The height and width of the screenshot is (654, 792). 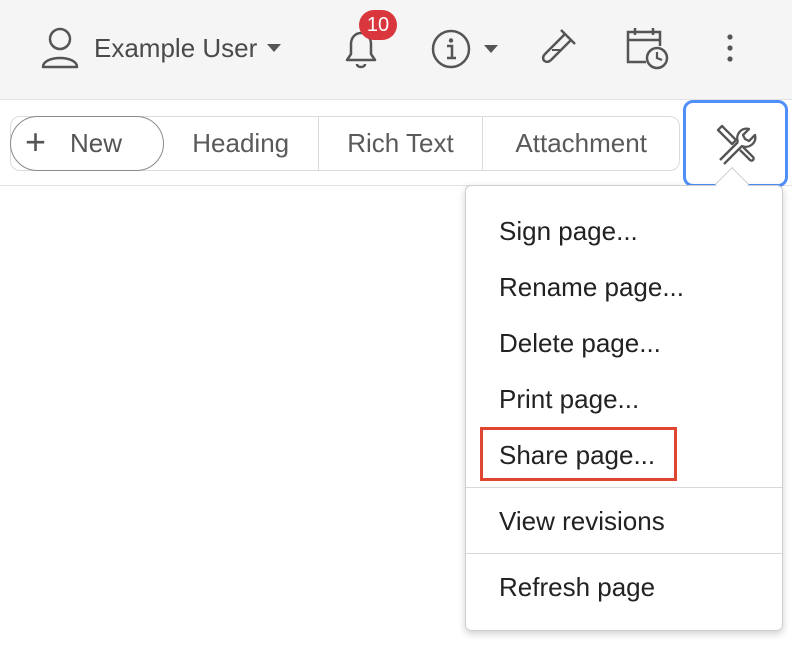 I want to click on new-button: + New, so click(x=87, y=143).